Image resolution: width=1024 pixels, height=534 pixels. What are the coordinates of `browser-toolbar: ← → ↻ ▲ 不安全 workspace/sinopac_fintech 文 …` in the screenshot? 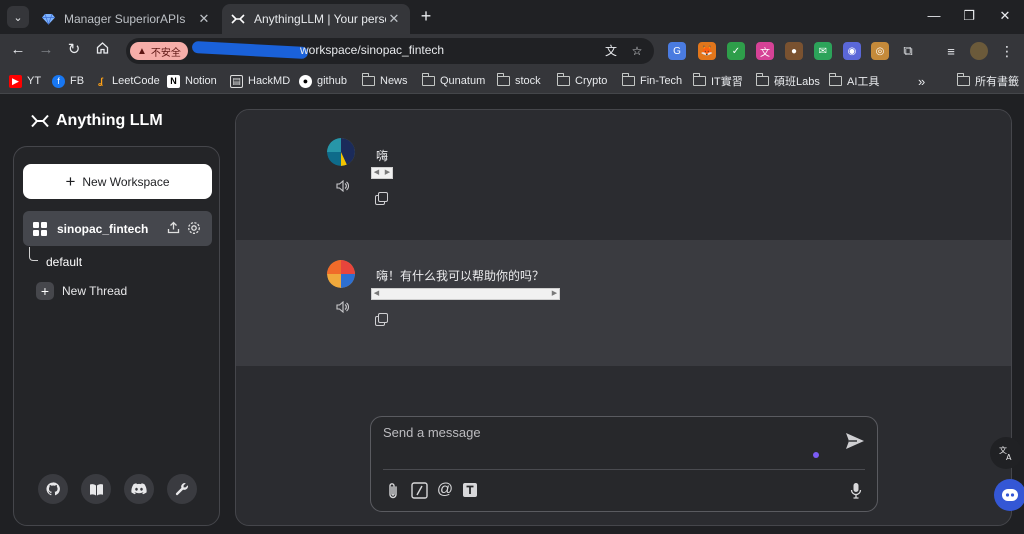 It's located at (512, 50).